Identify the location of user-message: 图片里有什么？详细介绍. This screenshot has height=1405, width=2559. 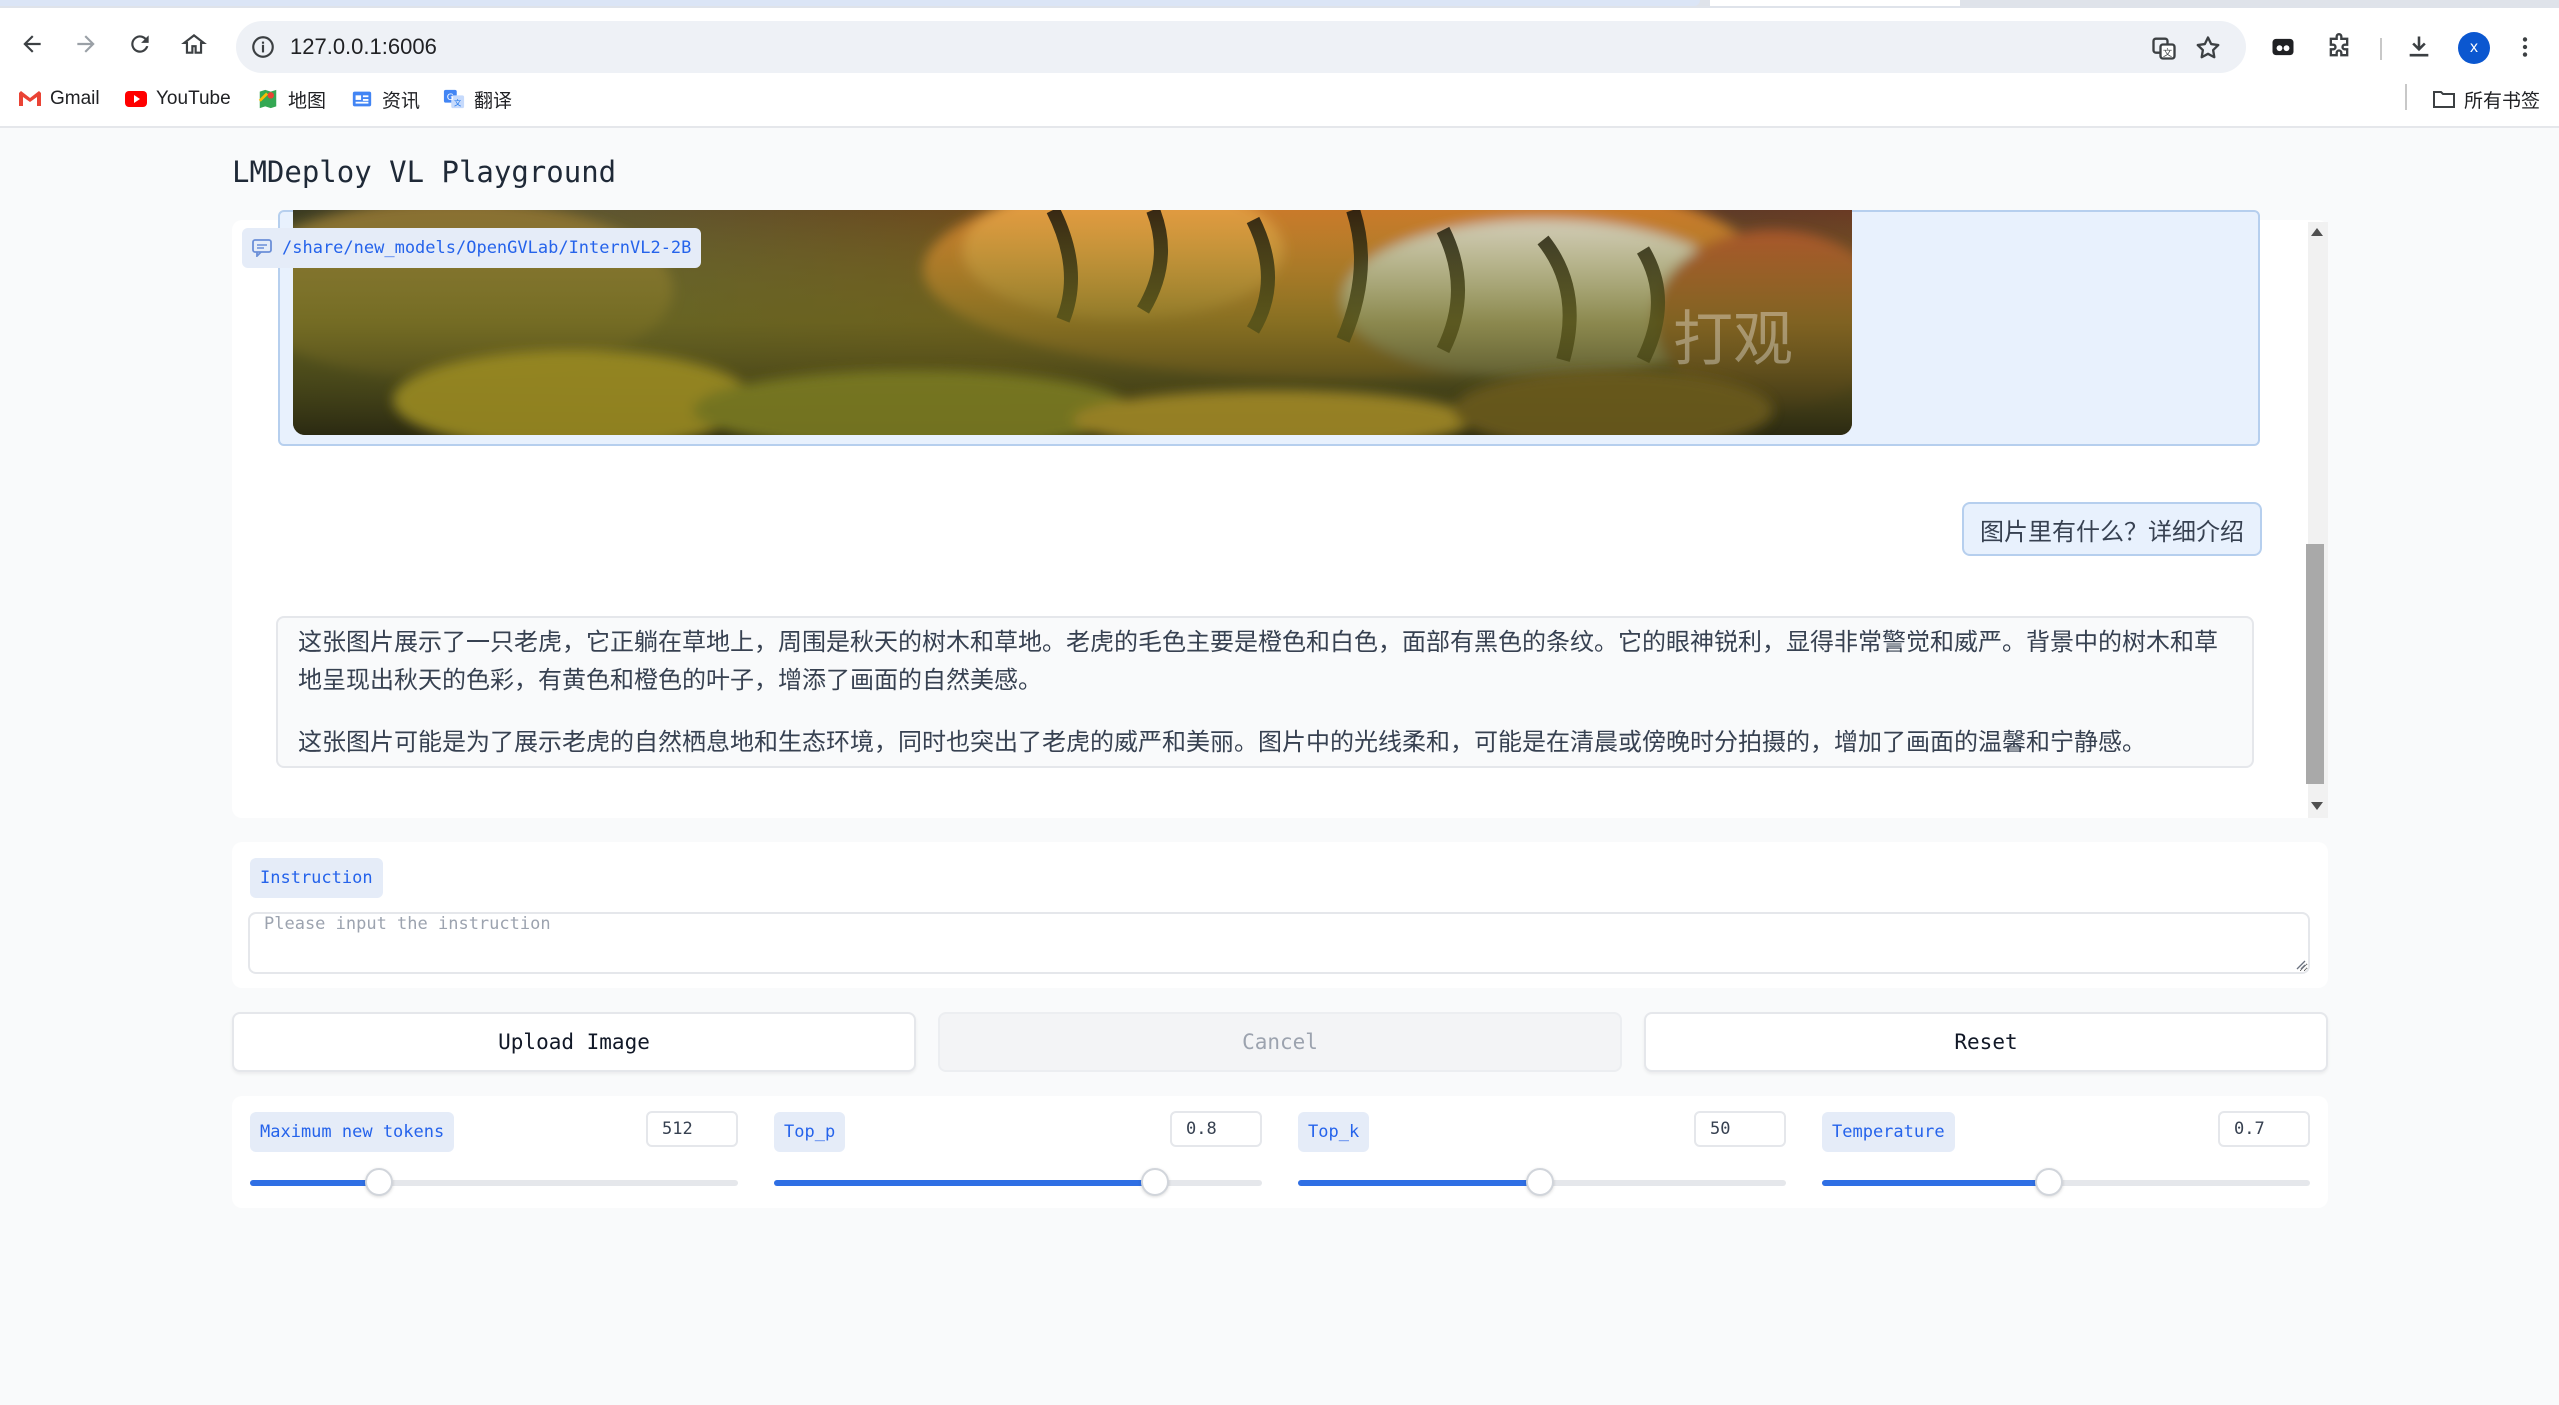
(2112, 529).